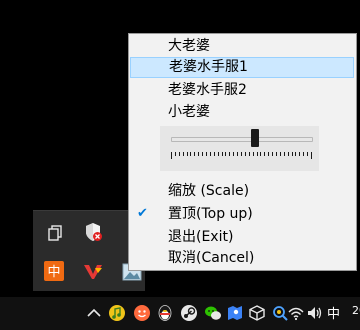 Image resolution: width=360 pixels, height=330 pixels. What do you see at coordinates (255, 138) in the screenshot?
I see `scale-slider-thumb` at bounding box center [255, 138].